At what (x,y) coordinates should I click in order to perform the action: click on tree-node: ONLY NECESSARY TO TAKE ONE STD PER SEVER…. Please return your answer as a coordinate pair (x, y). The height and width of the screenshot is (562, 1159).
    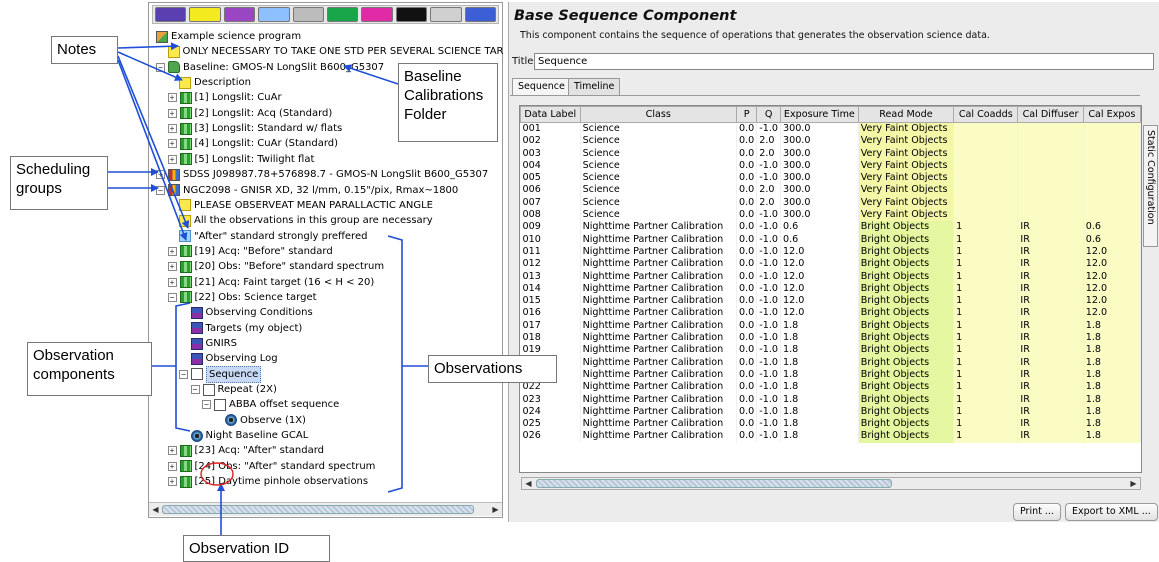
    Looking at the image, I should click on (335, 51).